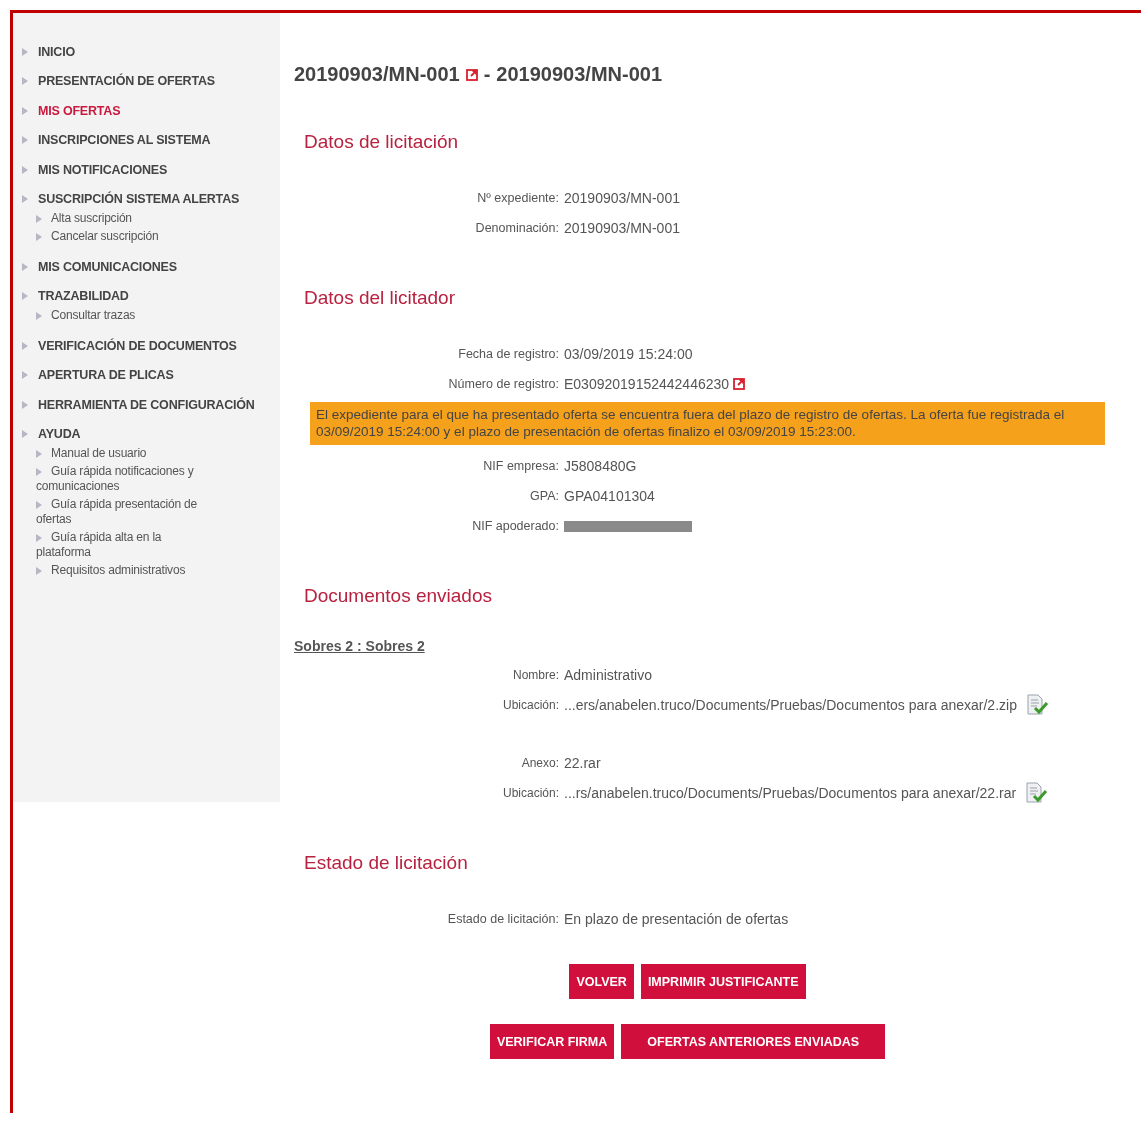 This screenshot has height=1124, width=1141. I want to click on nav-item: INSCRIPCIONES AL SISTEMA, so click(146, 140).